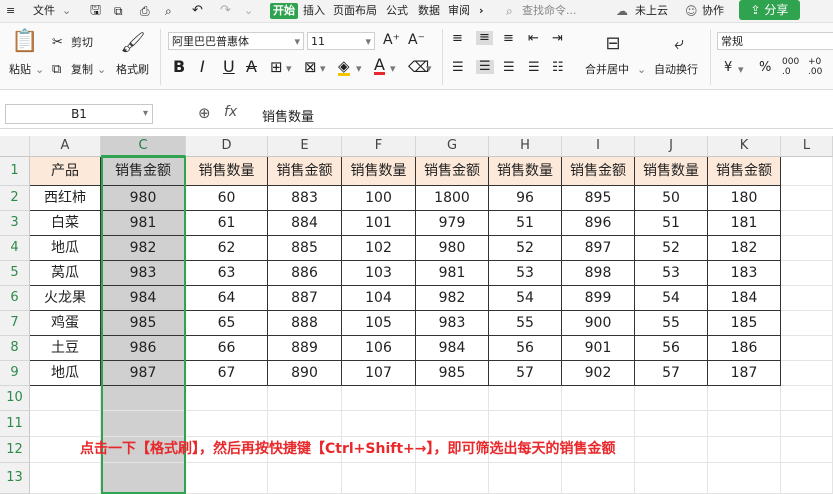 The height and width of the screenshot is (494, 833). Describe the element at coordinates (379, 373) in the screenshot. I see `table-cell: 107` at that location.